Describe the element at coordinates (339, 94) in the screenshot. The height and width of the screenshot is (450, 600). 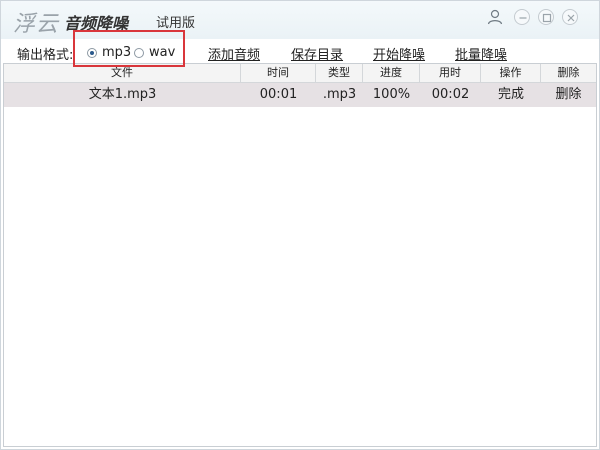
I see `cell-type: .mp3` at that location.